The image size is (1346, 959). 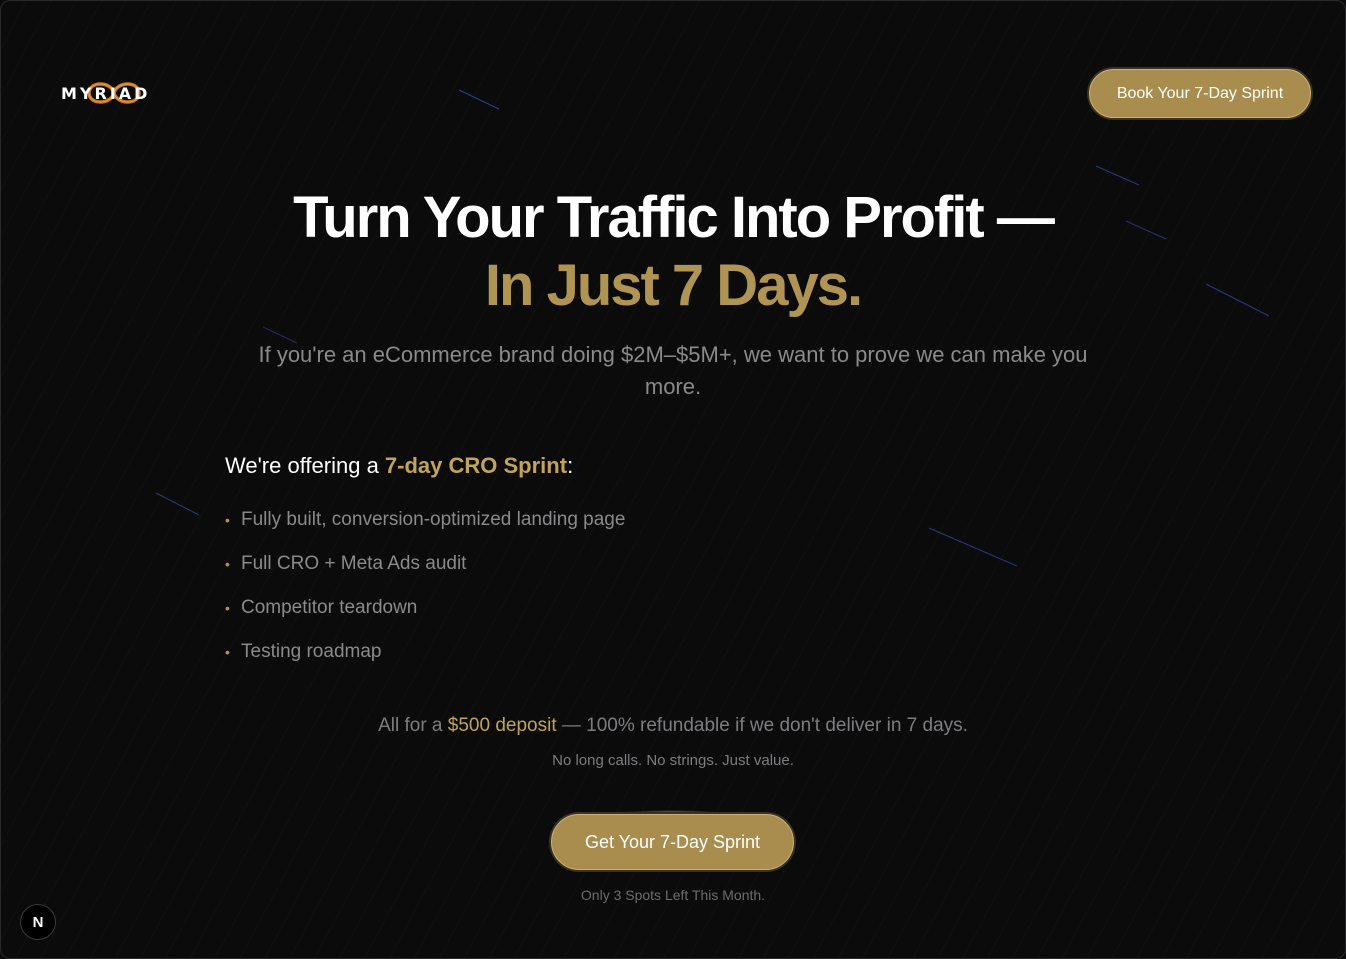 I want to click on logo-wordmark: MYRIAD, so click(x=106, y=93).